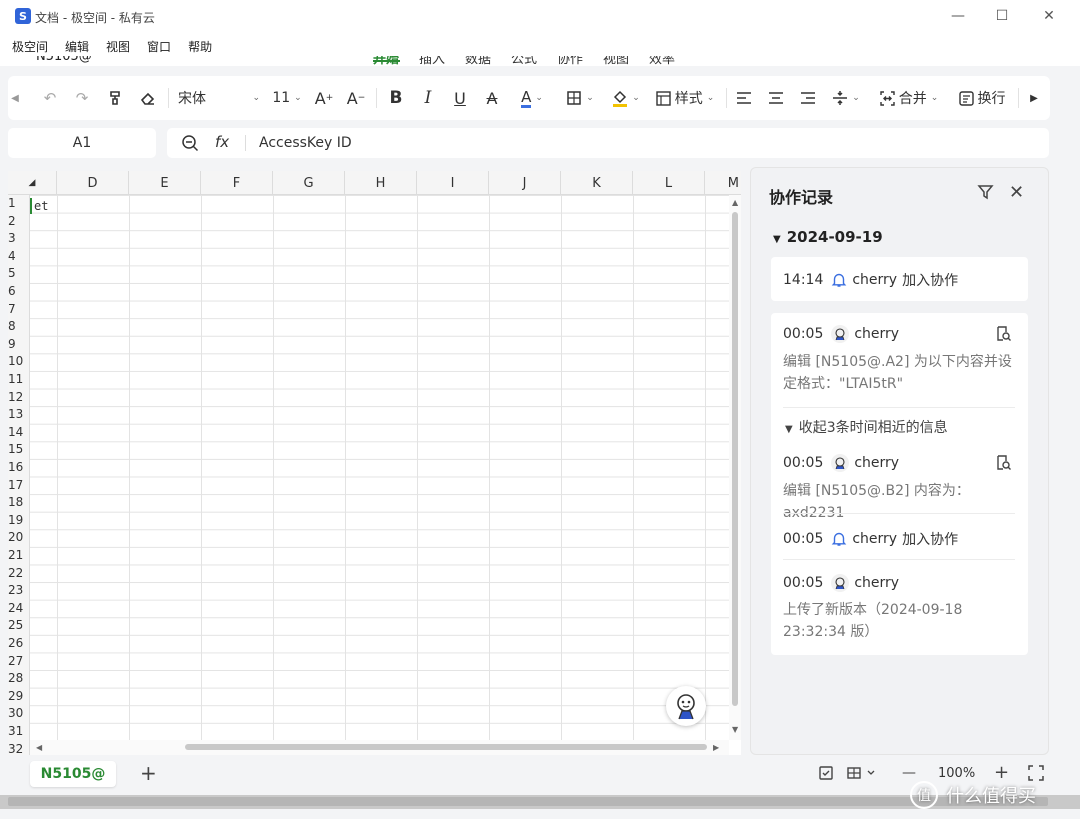 The height and width of the screenshot is (819, 1080). Describe the element at coordinates (19, 380) in the screenshot. I see `row-header-cell: 11` at that location.